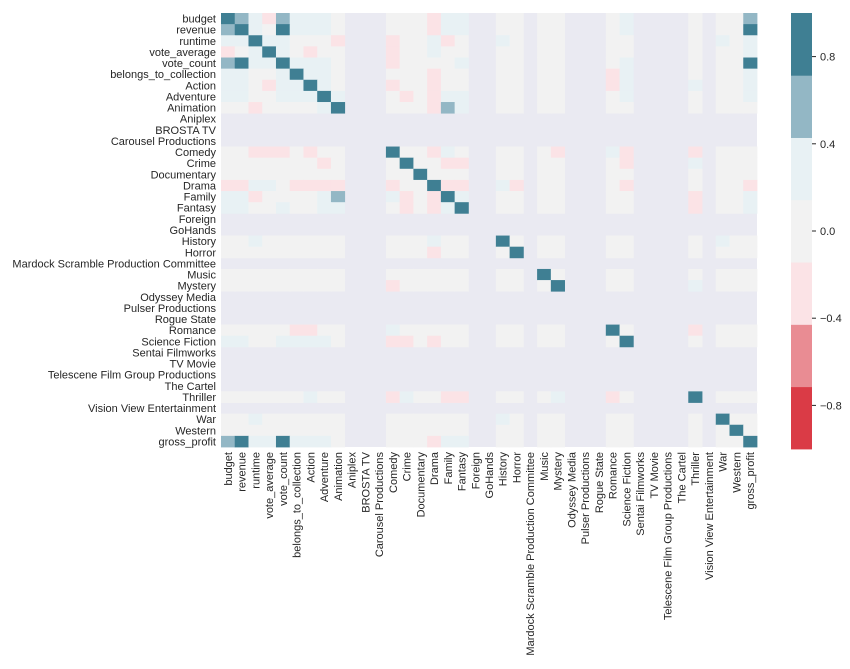  What do you see at coordinates (298, 505) in the screenshot?
I see `x-tick-label: belongs_to_collection` at bounding box center [298, 505].